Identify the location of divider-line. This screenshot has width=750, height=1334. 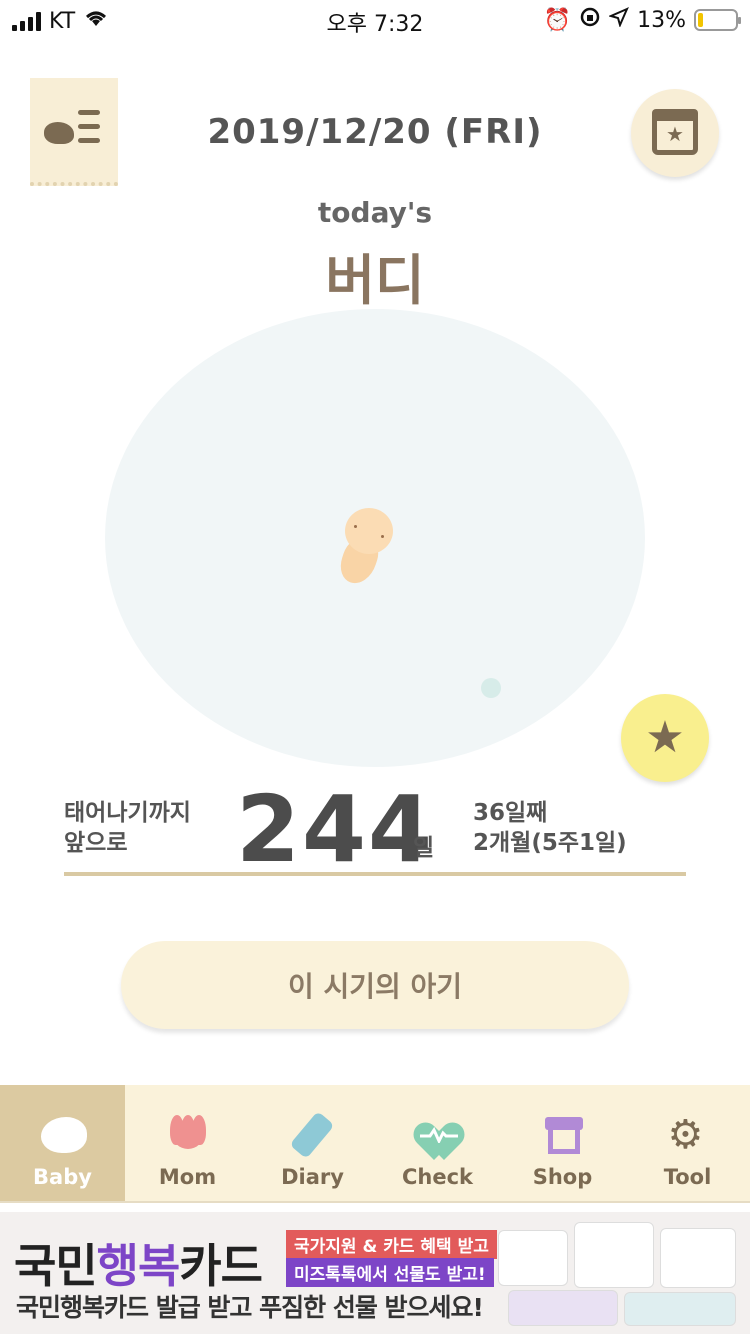
(375, 874).